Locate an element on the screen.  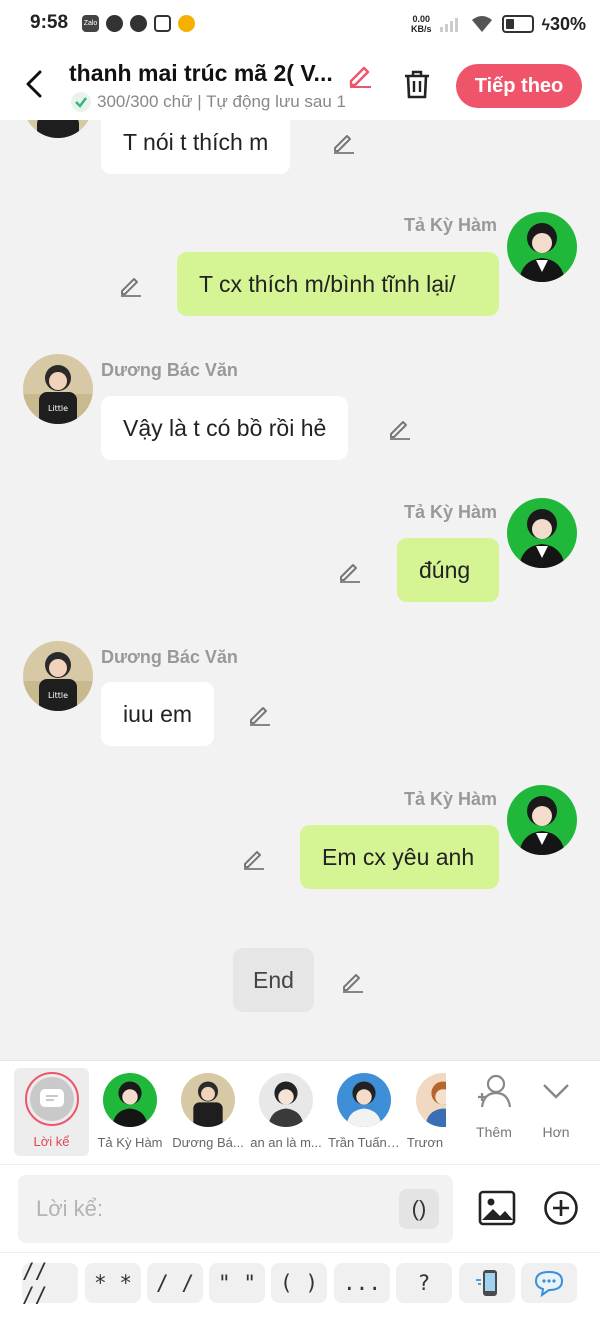
wifi-icon is located at coordinates (481, 24).